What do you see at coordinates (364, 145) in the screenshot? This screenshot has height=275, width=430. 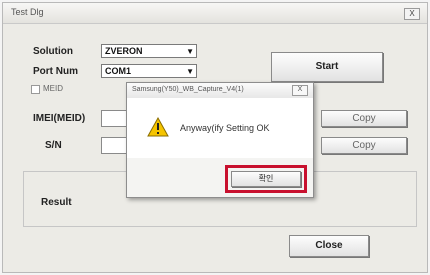 I see `sn-copy-button: Copy` at bounding box center [364, 145].